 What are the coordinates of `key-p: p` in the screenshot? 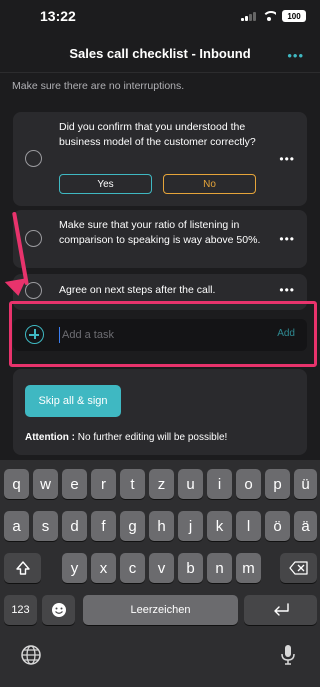 It's located at (277, 484).